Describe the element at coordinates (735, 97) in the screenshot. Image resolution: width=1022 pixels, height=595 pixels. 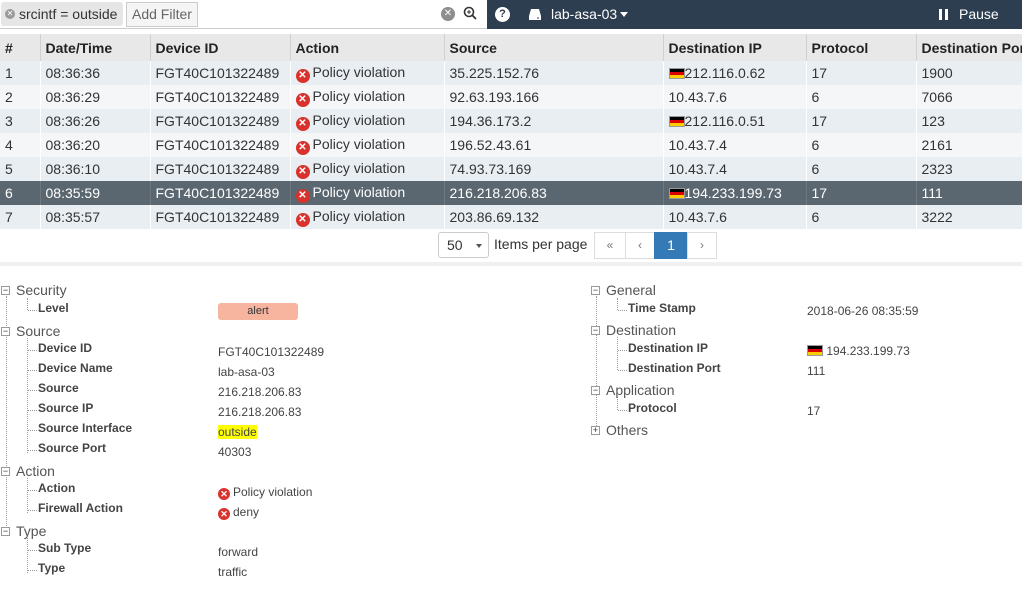
I see `cell-dest-ip: 10.43.7.6` at that location.